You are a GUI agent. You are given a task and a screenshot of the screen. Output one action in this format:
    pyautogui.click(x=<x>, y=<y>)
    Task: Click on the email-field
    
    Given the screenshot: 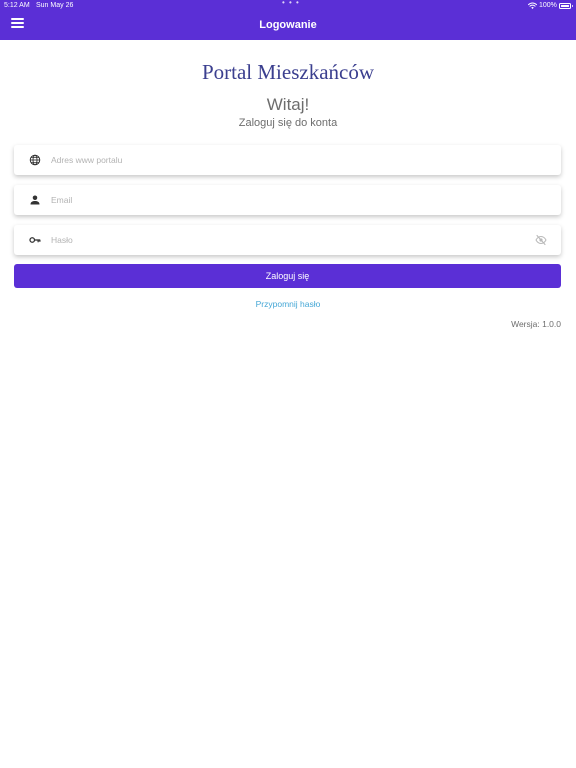 What is the action you would take?
    pyautogui.click(x=287, y=200)
    